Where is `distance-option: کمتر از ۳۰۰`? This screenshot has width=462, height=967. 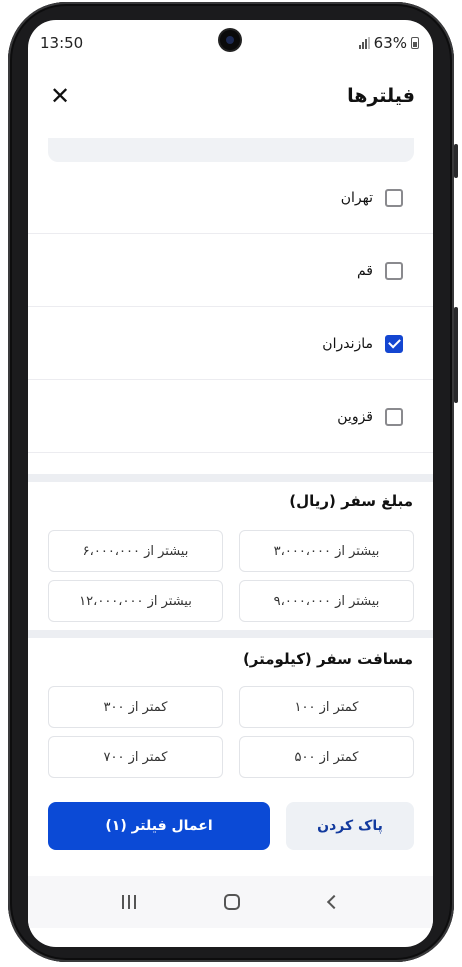
distance-option: کمتر از ۳۰۰ is located at coordinates (135, 707).